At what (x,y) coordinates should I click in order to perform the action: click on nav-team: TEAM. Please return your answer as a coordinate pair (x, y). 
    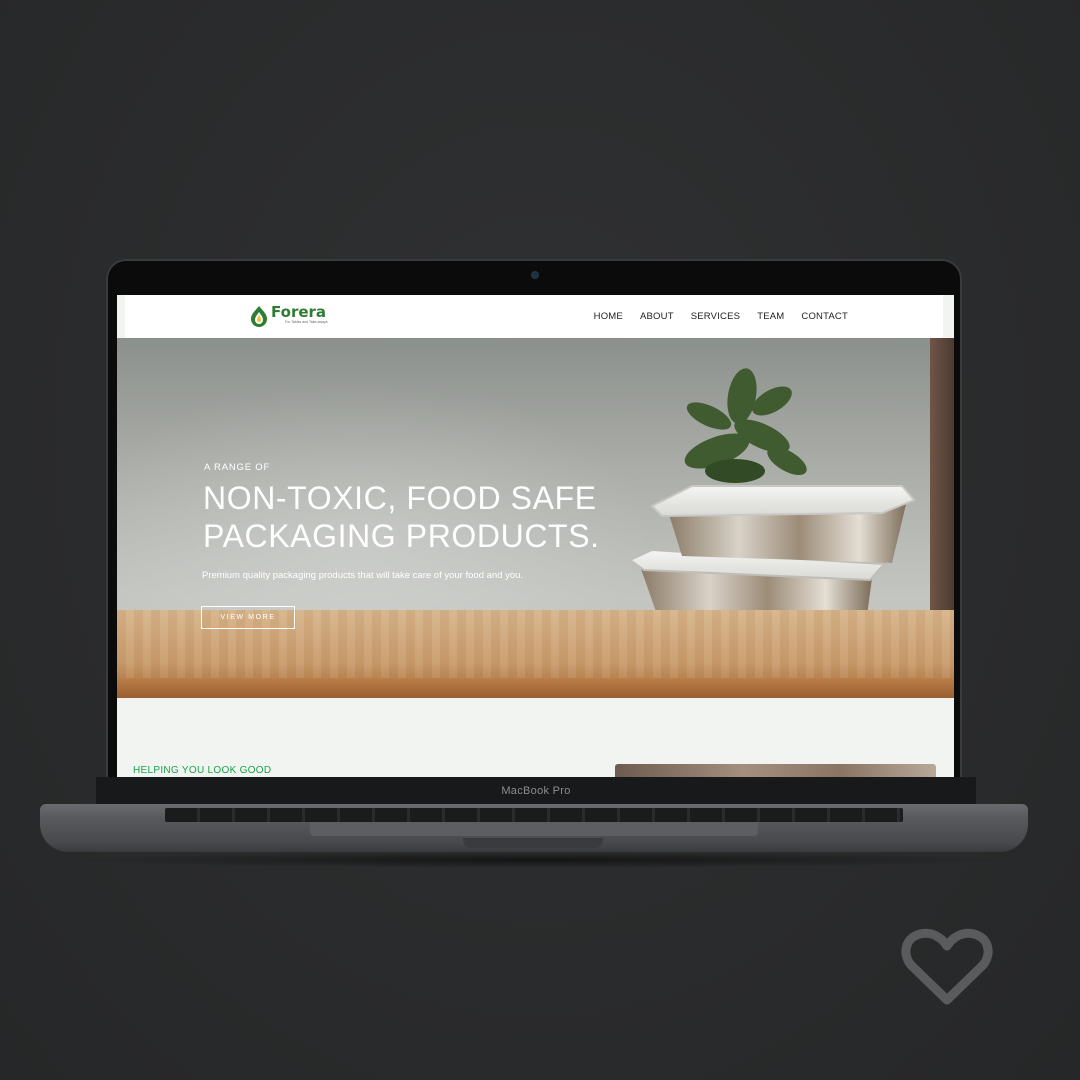
    Looking at the image, I should click on (770, 316).